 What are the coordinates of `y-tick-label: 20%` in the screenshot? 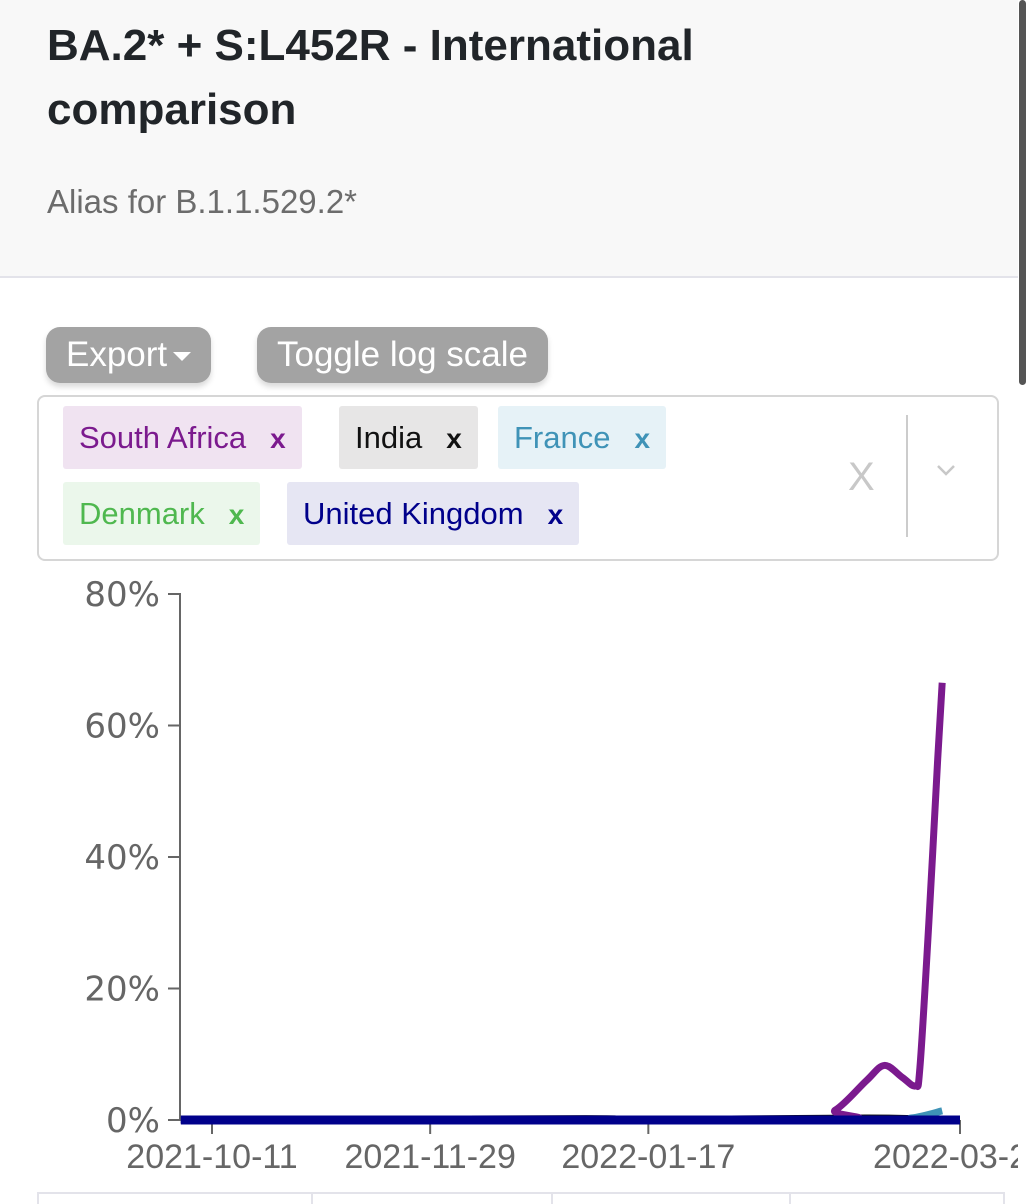 It's located at (122, 990).